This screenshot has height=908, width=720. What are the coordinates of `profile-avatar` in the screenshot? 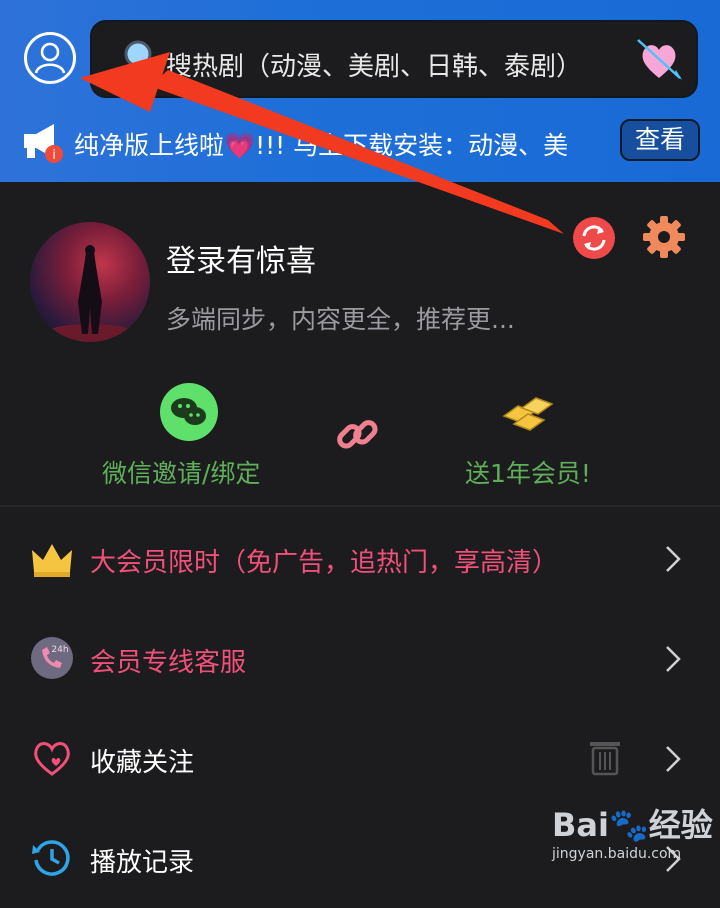 It's located at (90, 282).